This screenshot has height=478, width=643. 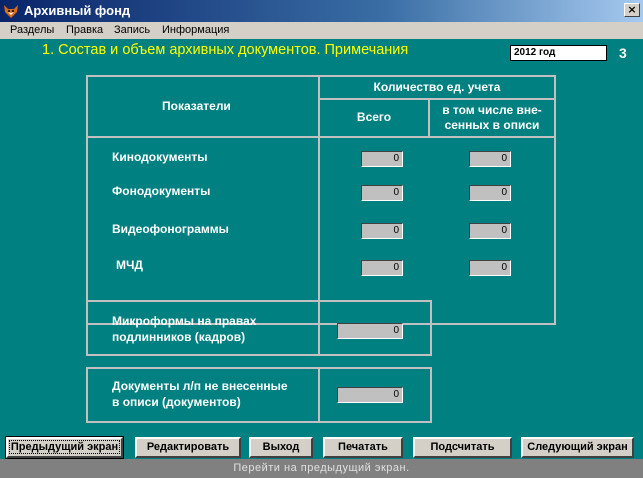 I want to click on mchd-total-field: 0, so click(x=382, y=268).